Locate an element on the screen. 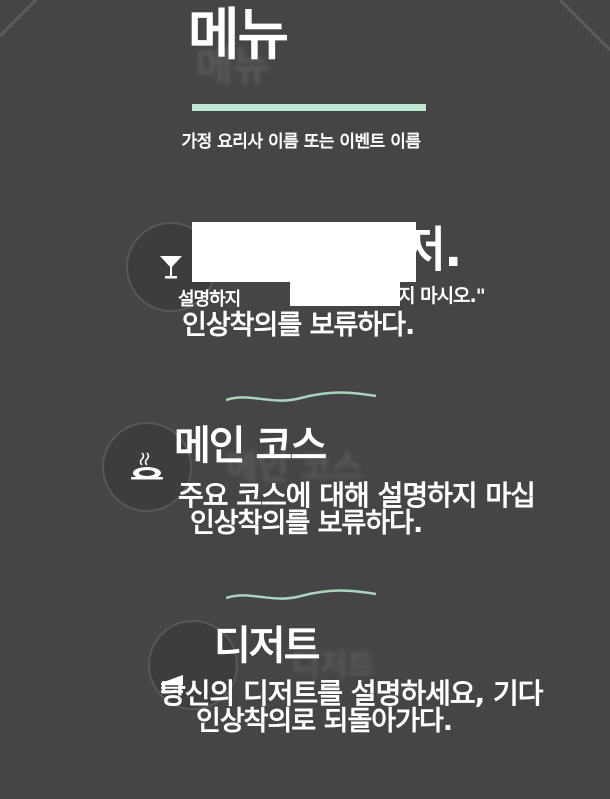 The height and width of the screenshot is (799, 610). section-title-appetizer: 저. is located at coordinates (432, 250).